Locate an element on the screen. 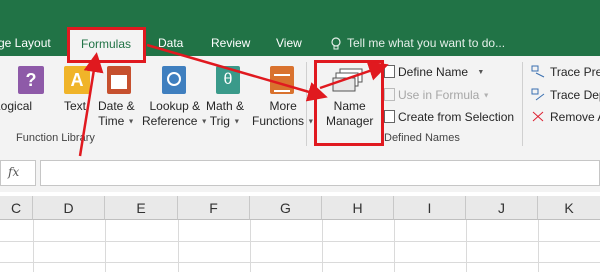  arrow-to-define-name is located at coordinates (354, 75).